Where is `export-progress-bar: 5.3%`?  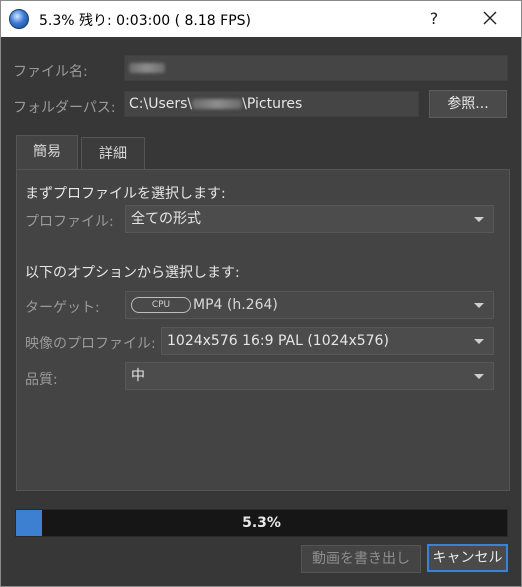 export-progress-bar: 5.3% is located at coordinates (261, 523).